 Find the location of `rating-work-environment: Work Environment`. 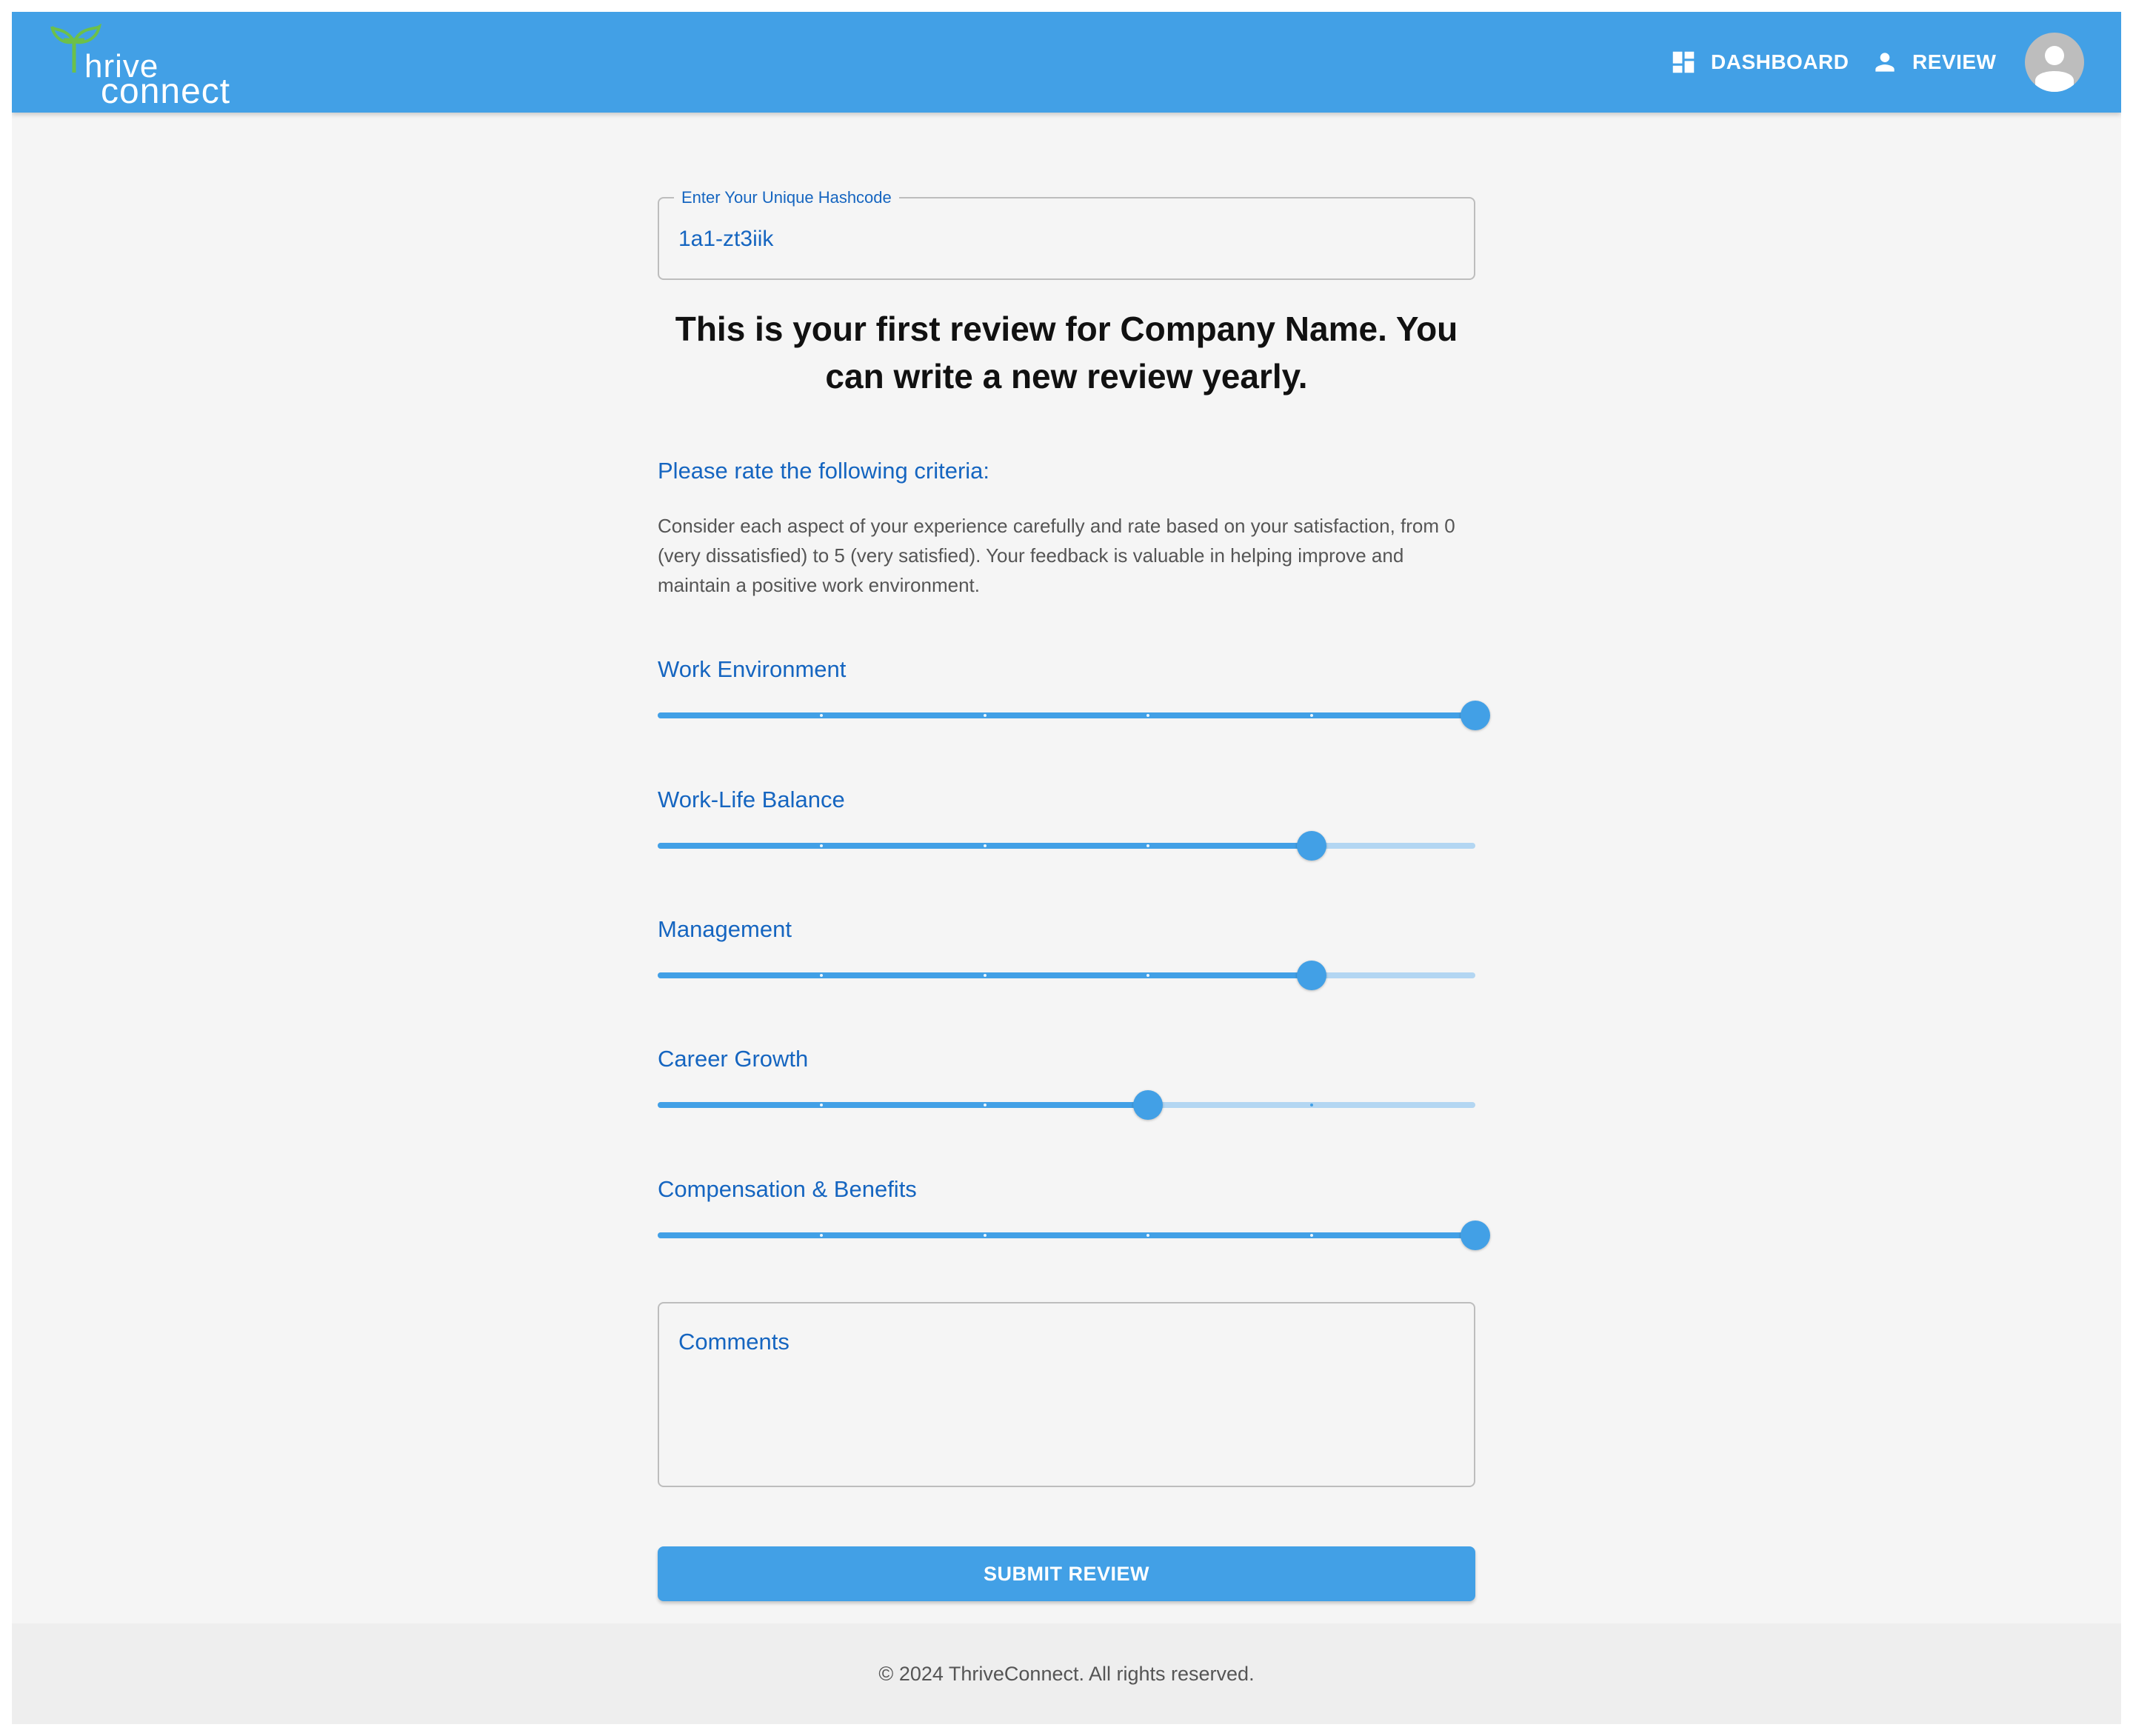

rating-work-environment: Work Environment is located at coordinates (1074, 700).